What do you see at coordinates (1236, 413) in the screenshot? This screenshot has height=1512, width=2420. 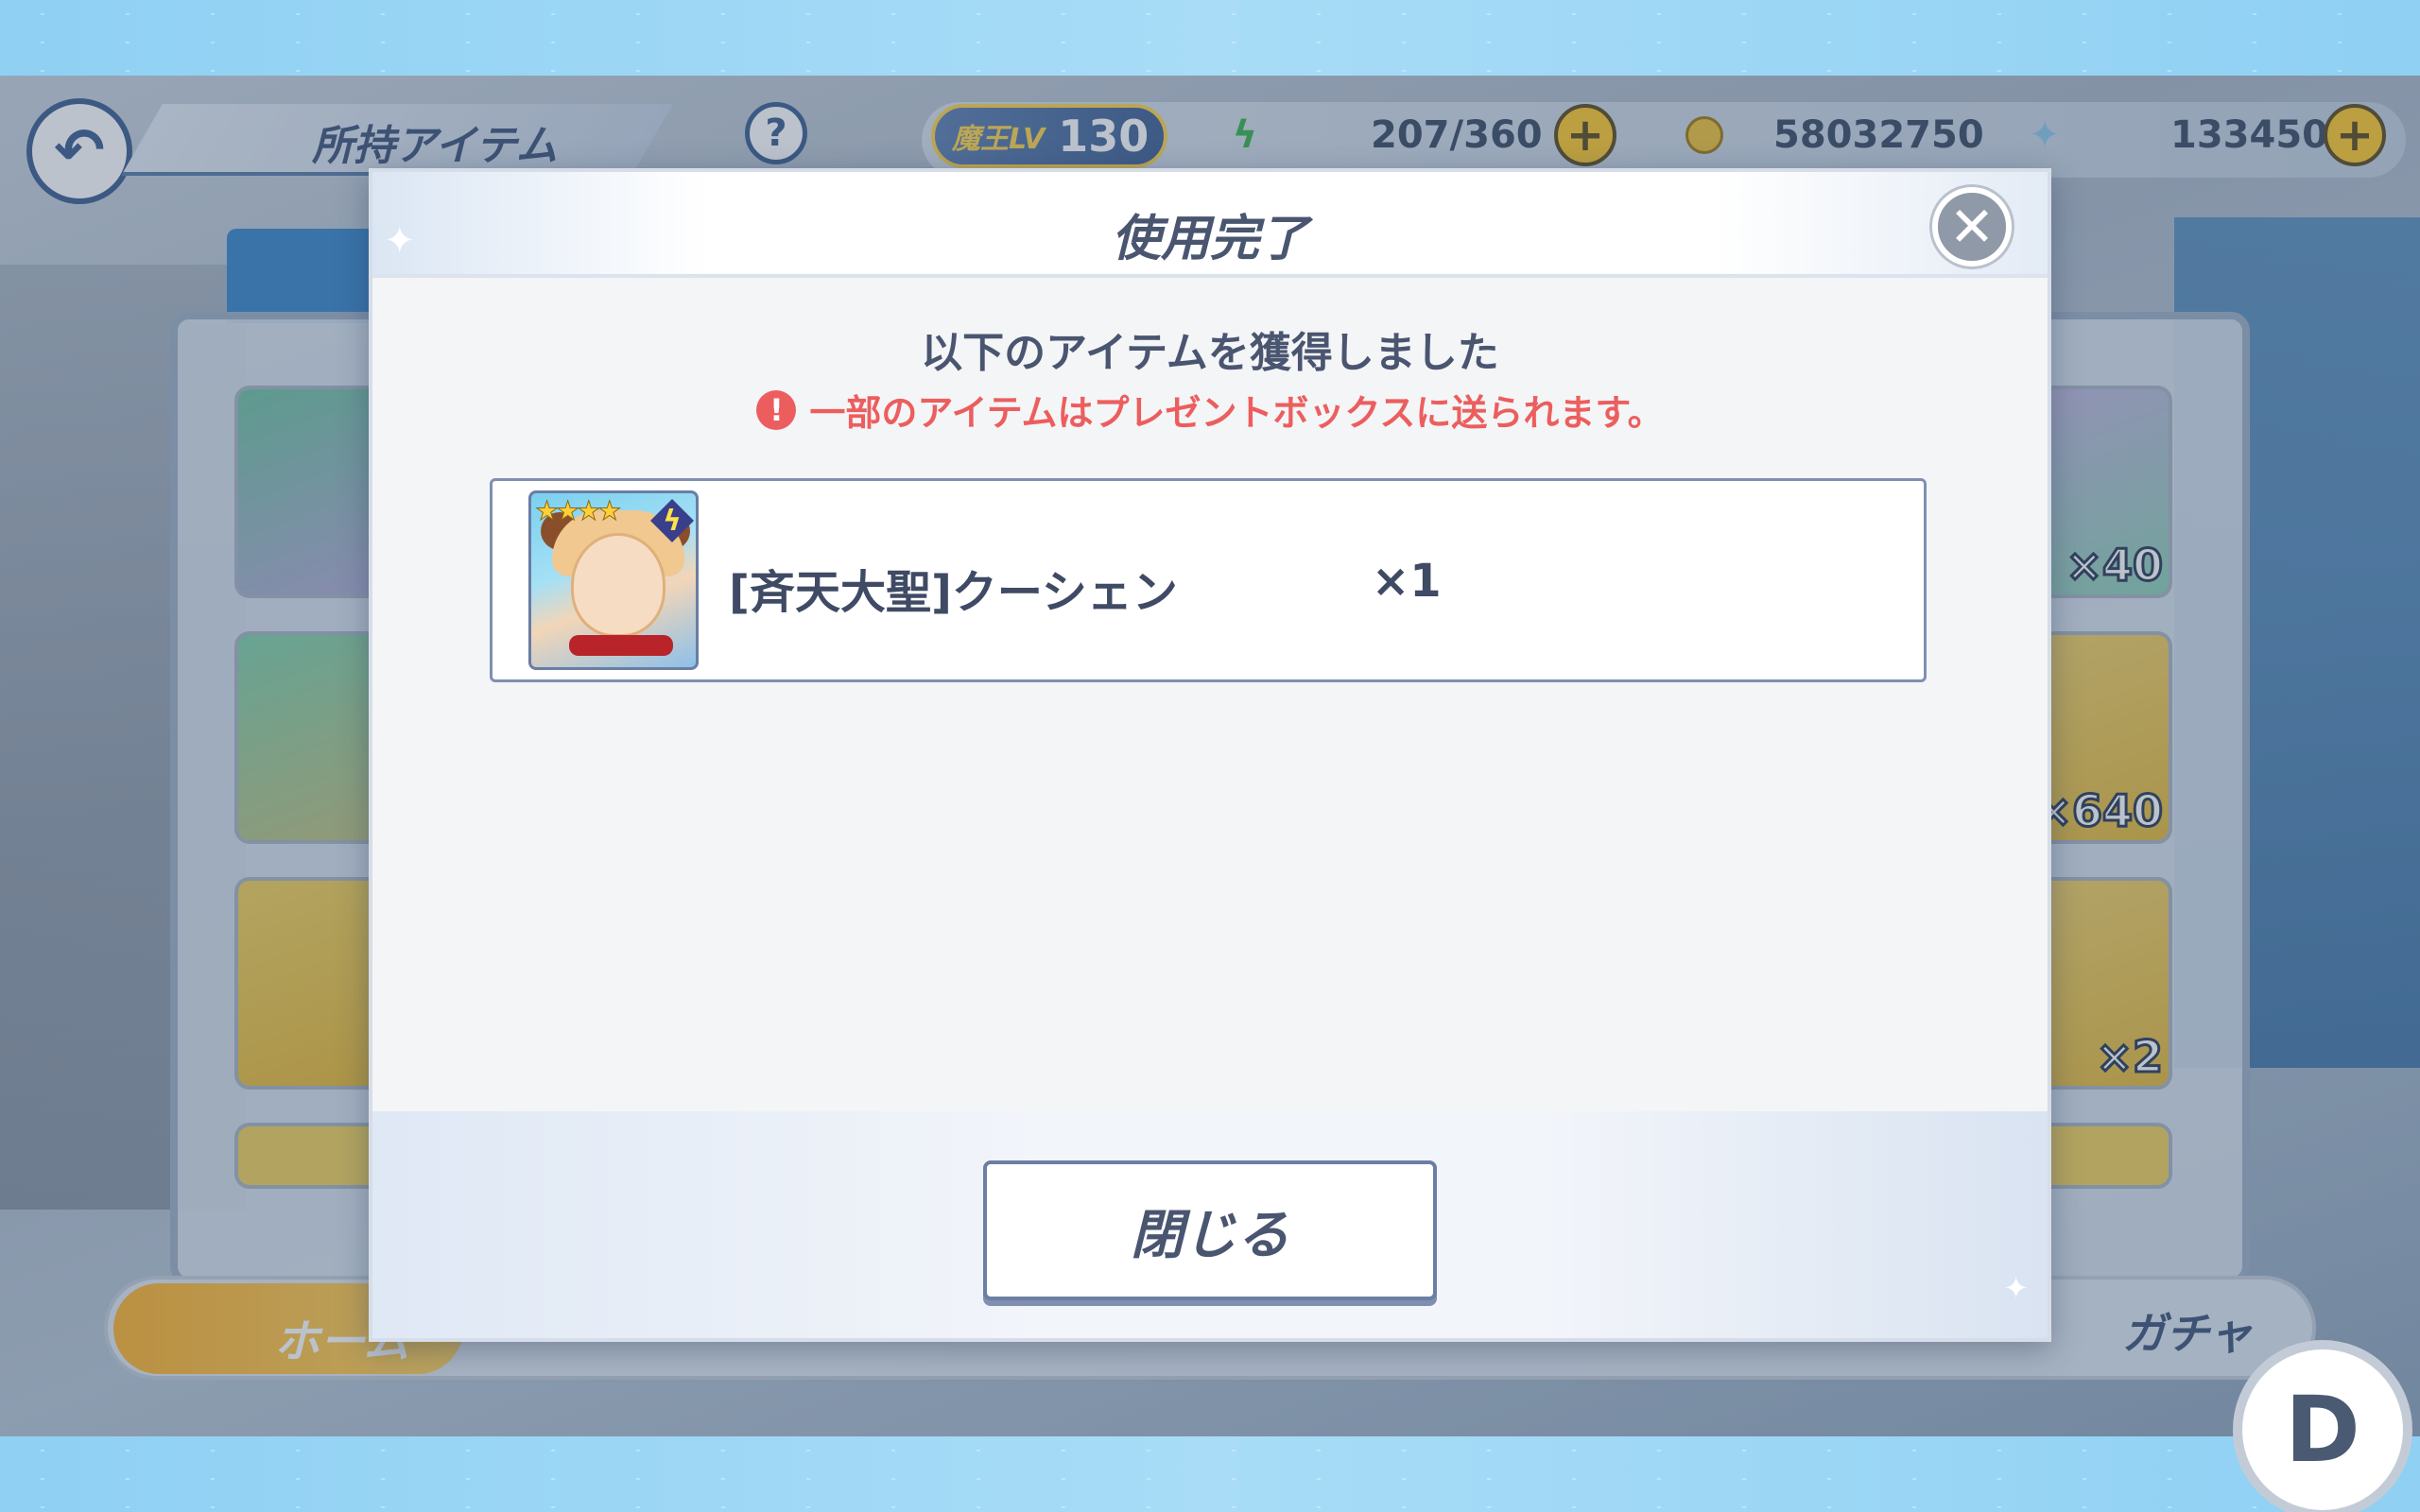 I see `warning-text: 一部のアイテムはプレゼントボックスに送られます。` at bounding box center [1236, 413].